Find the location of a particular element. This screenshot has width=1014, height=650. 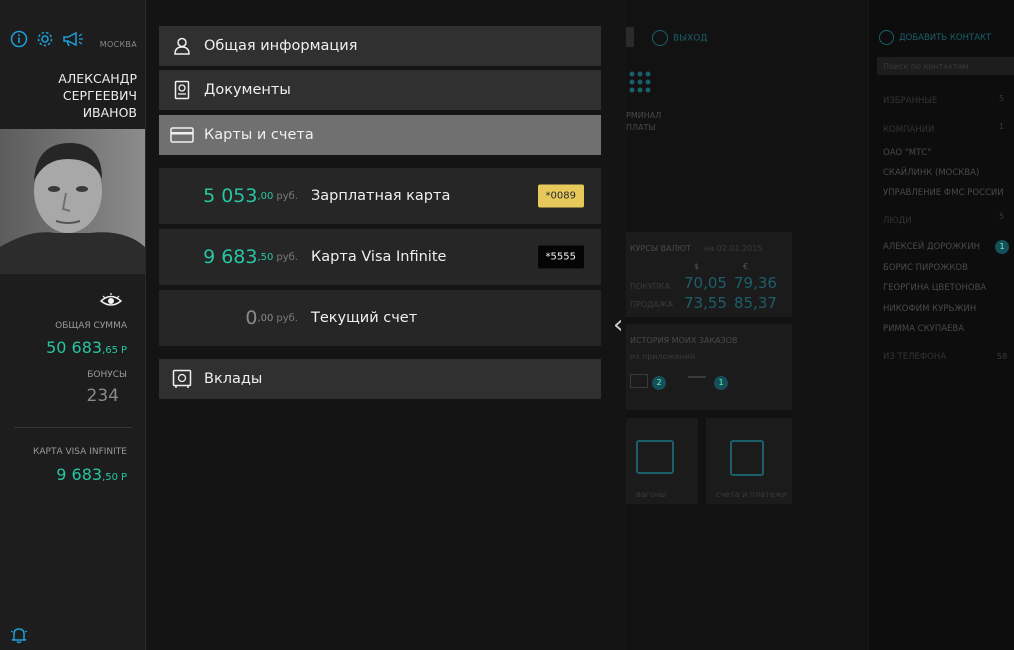

collapse-panel-chevron-icon: ‹ is located at coordinates (618, 325).